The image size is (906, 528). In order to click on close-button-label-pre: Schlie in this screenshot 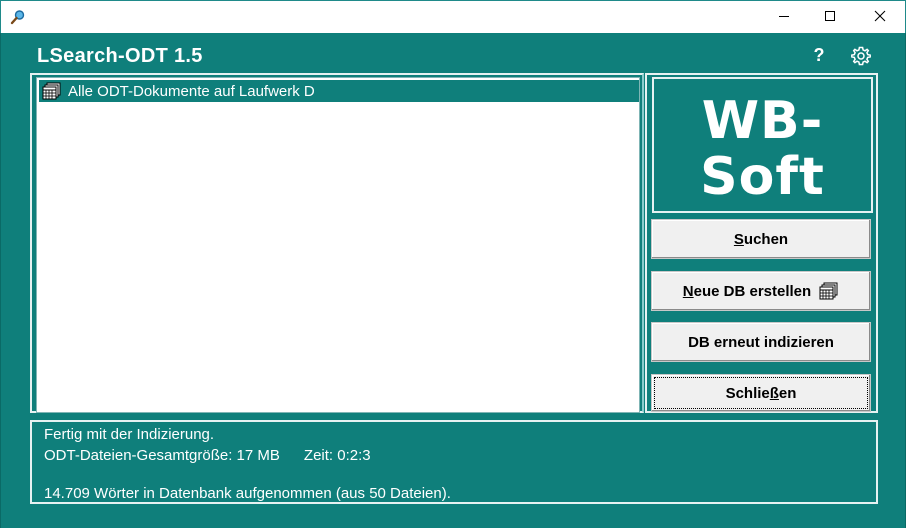, I will do `click(747, 393)`.